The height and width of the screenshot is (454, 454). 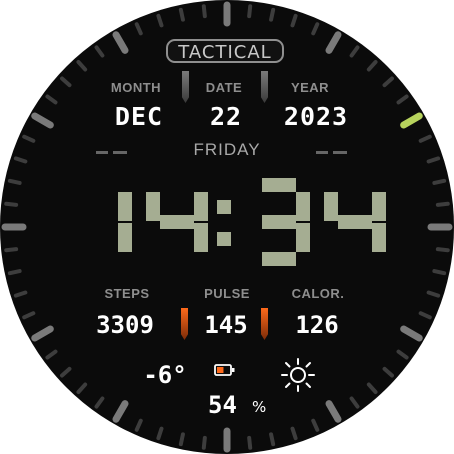 What do you see at coordinates (225, 51) in the screenshot?
I see `brand-badge: TACTICAL` at bounding box center [225, 51].